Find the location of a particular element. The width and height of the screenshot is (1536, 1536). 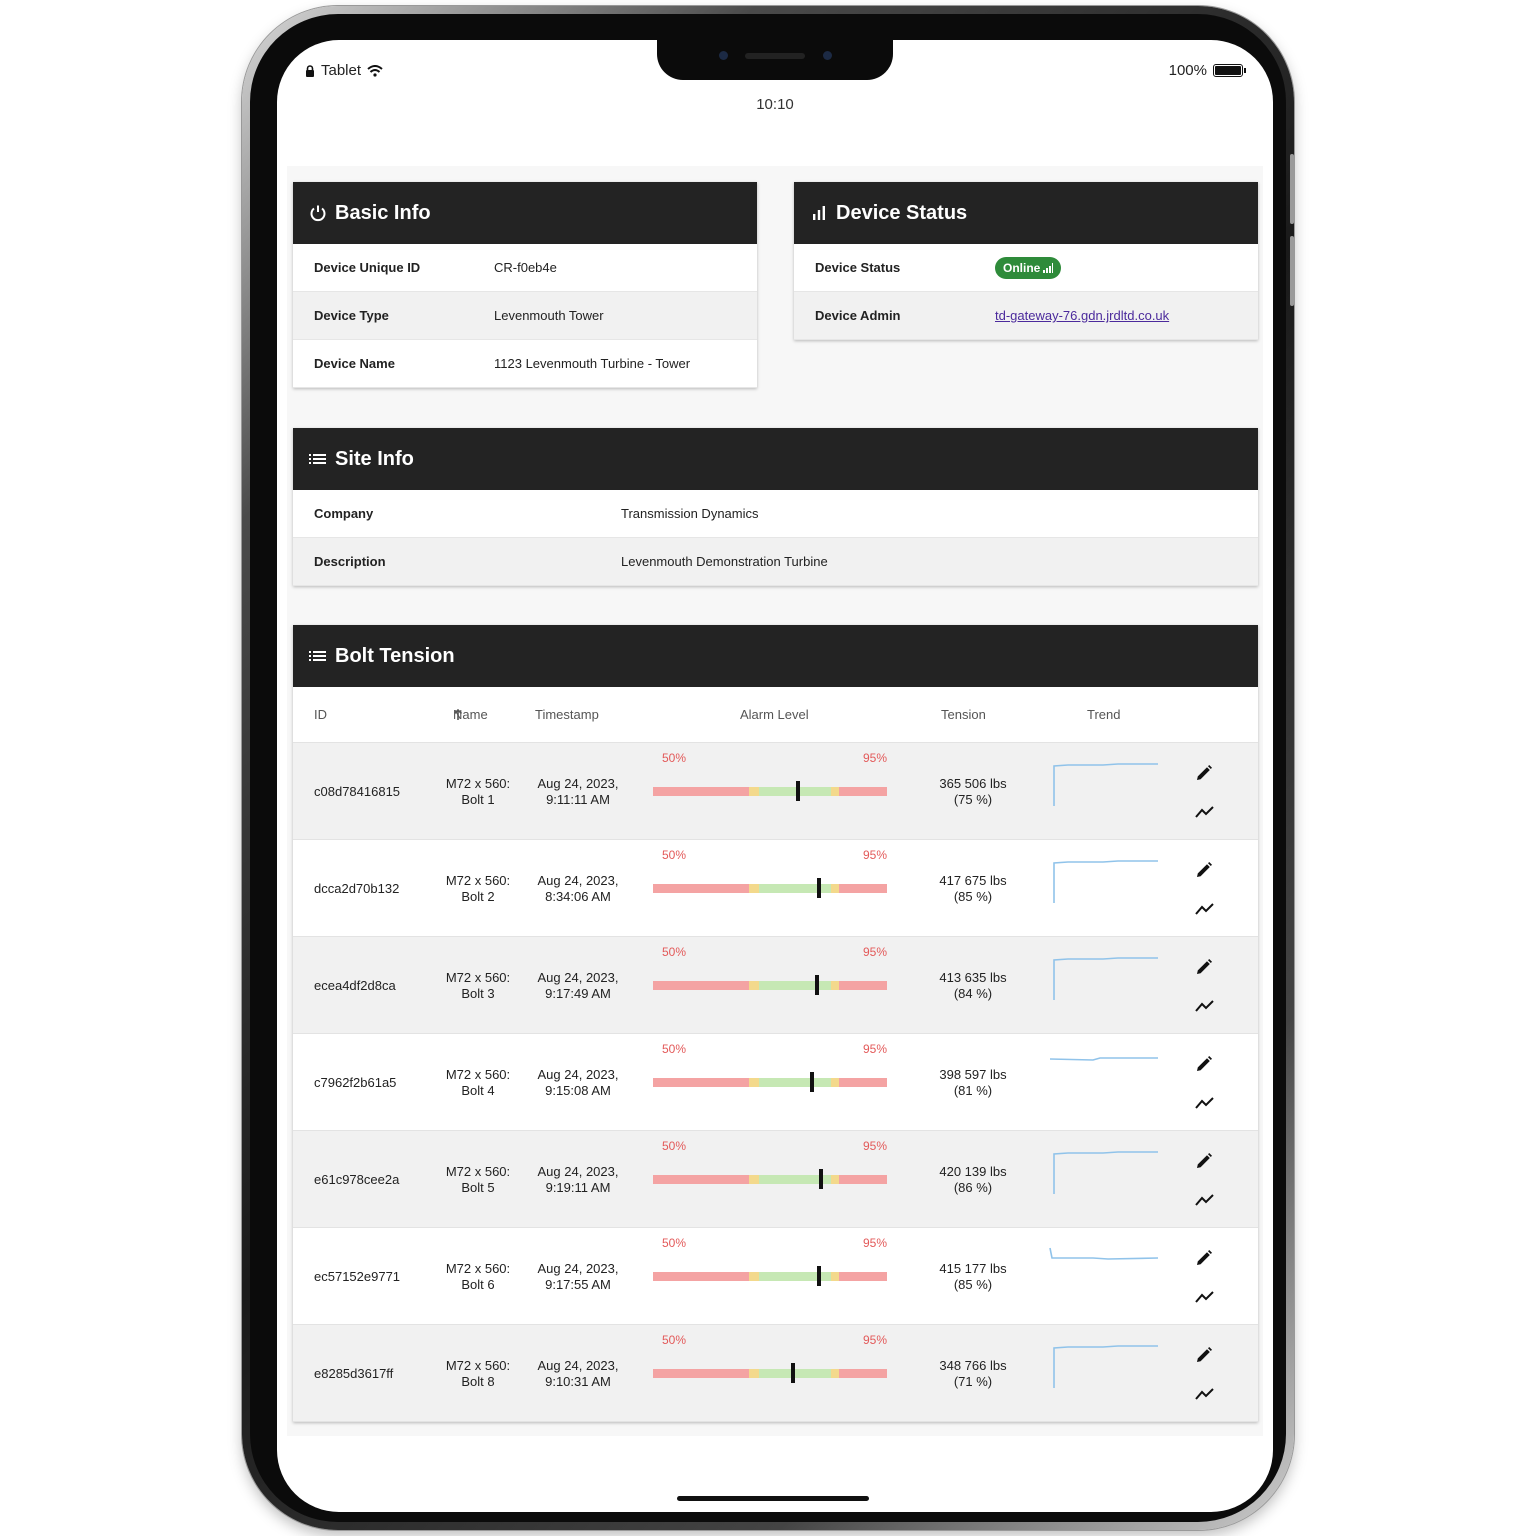

basic-info-row-type: Device Type Levenmouth Tower is located at coordinates (525, 316).